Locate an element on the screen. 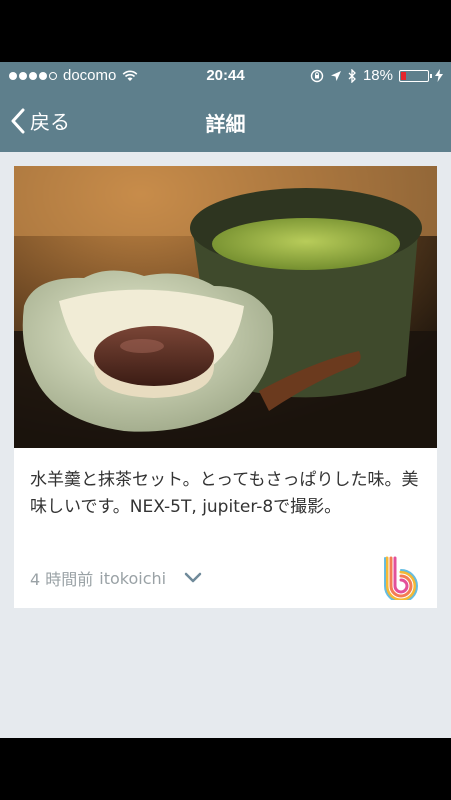  navigation-bar: 戻る 詳細 is located at coordinates (225, 121).